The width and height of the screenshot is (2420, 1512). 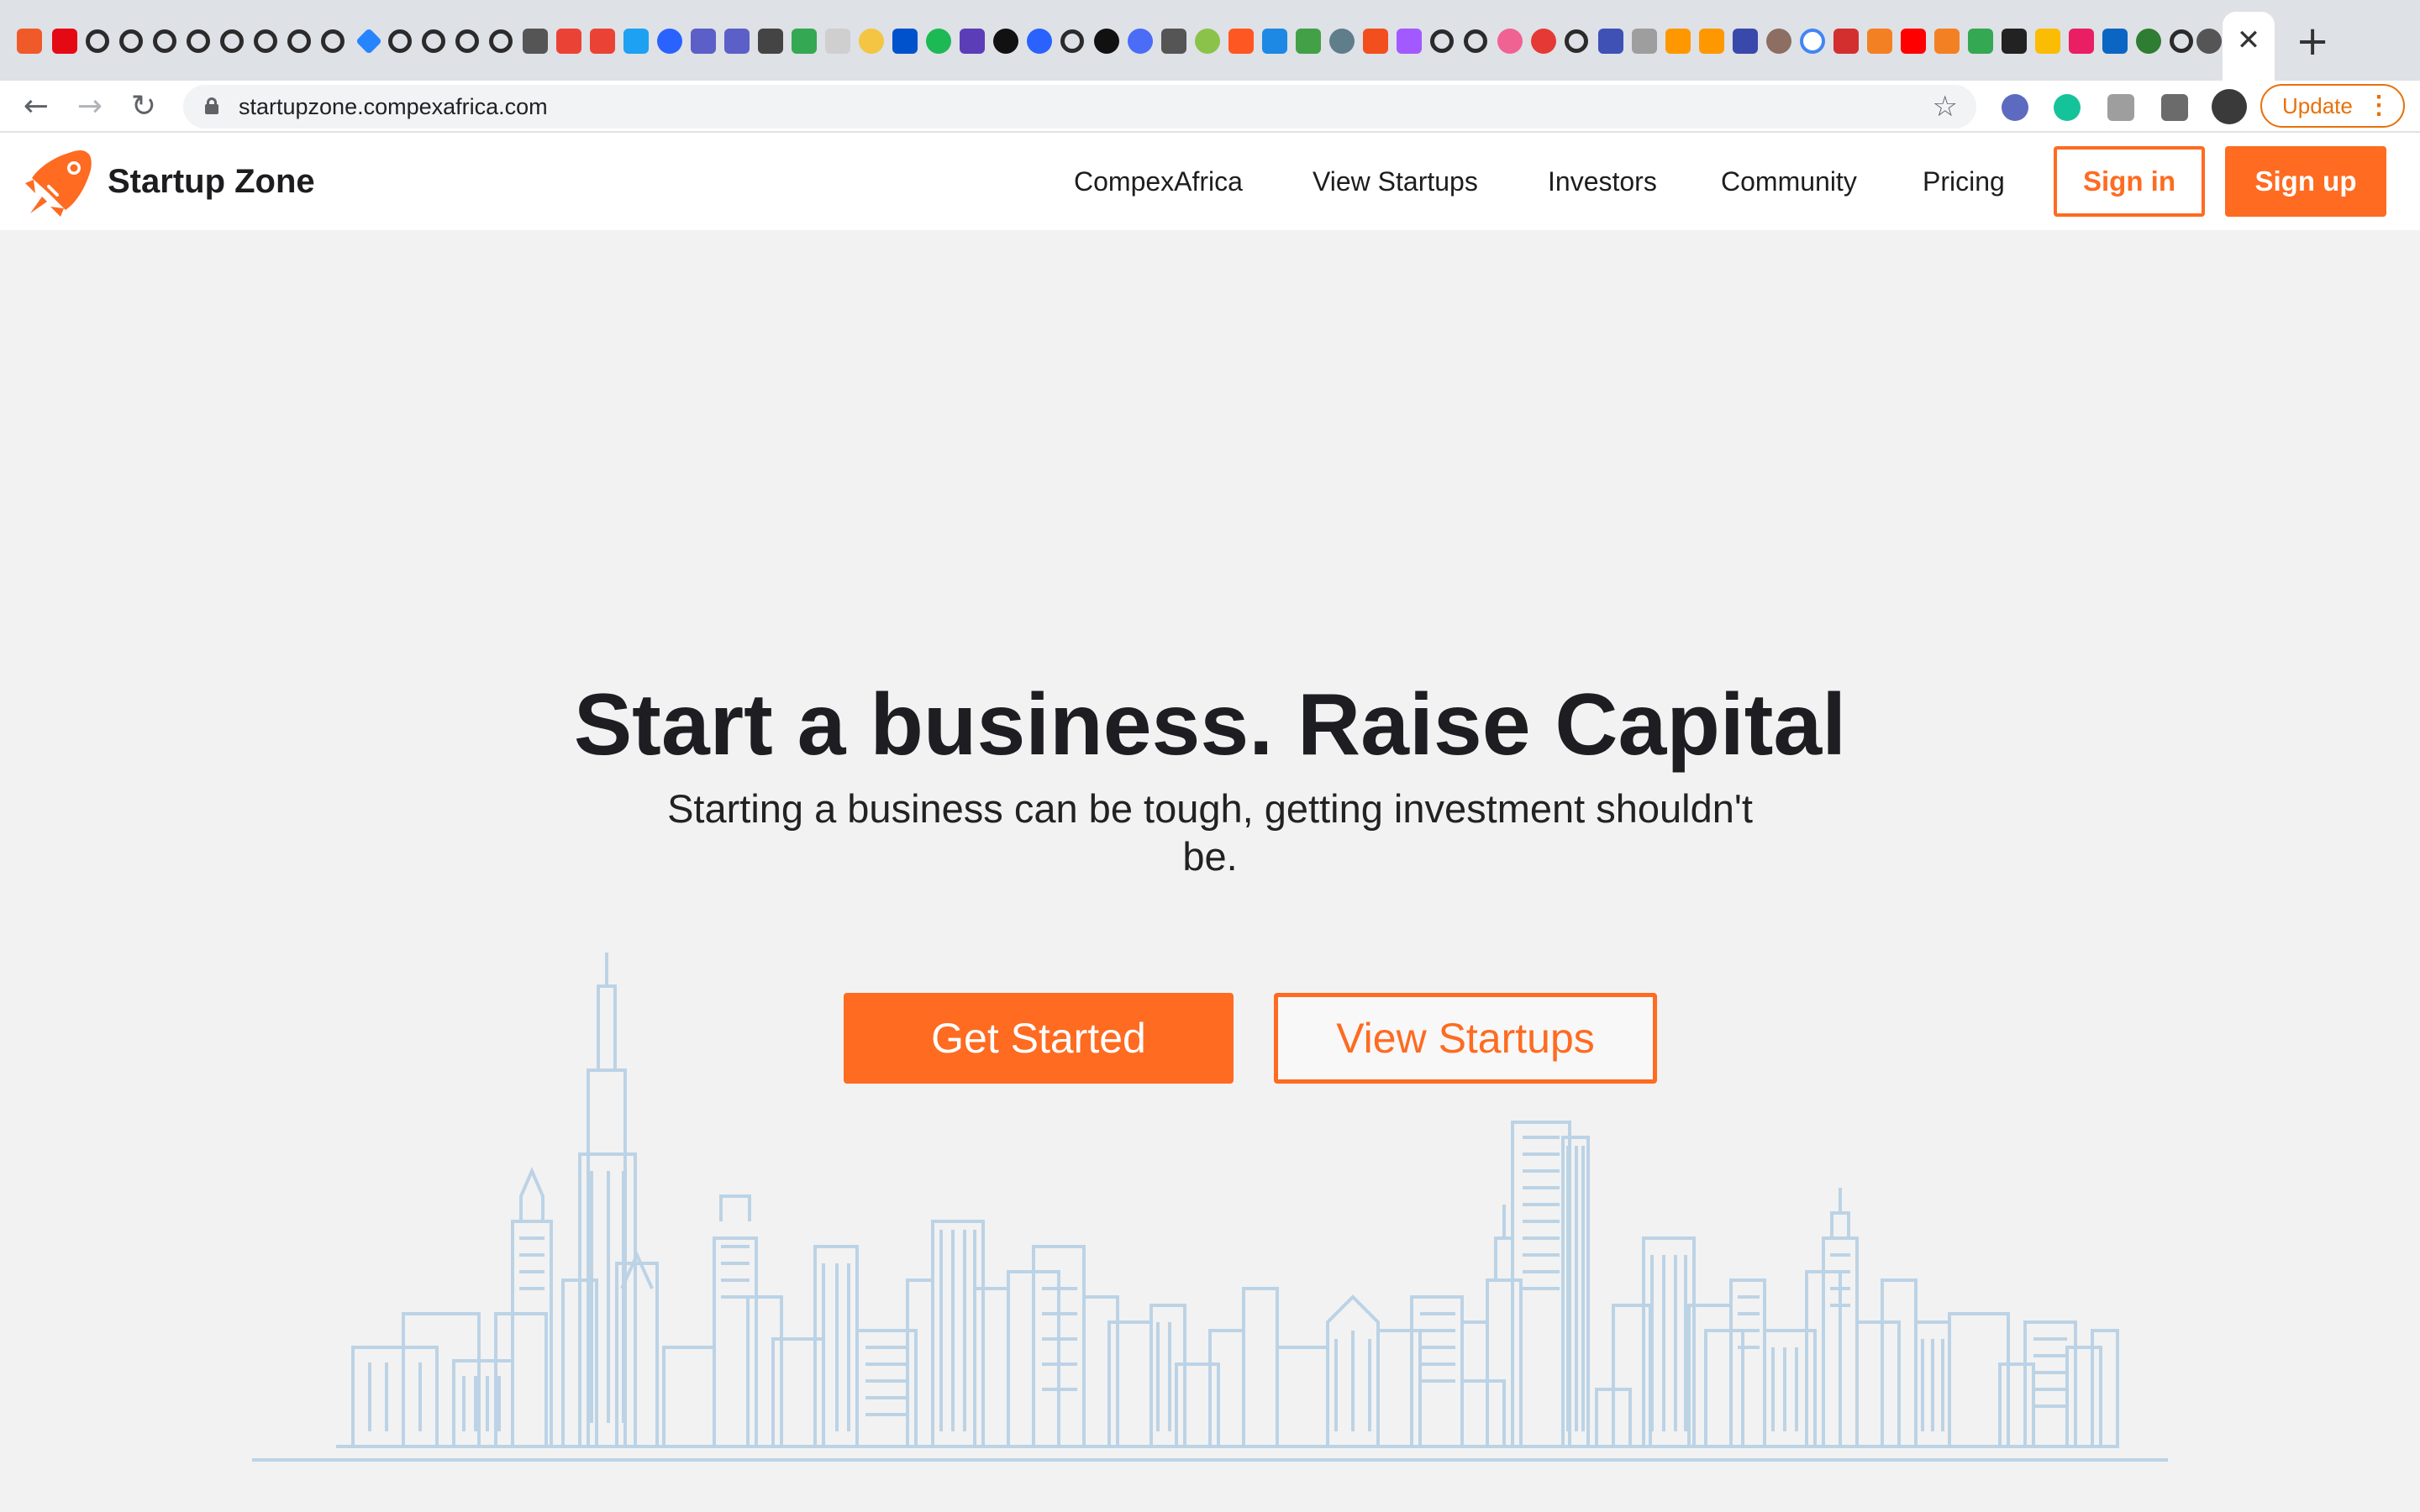 I want to click on nav-link-view-startups: View Startups, so click(x=1395, y=181).